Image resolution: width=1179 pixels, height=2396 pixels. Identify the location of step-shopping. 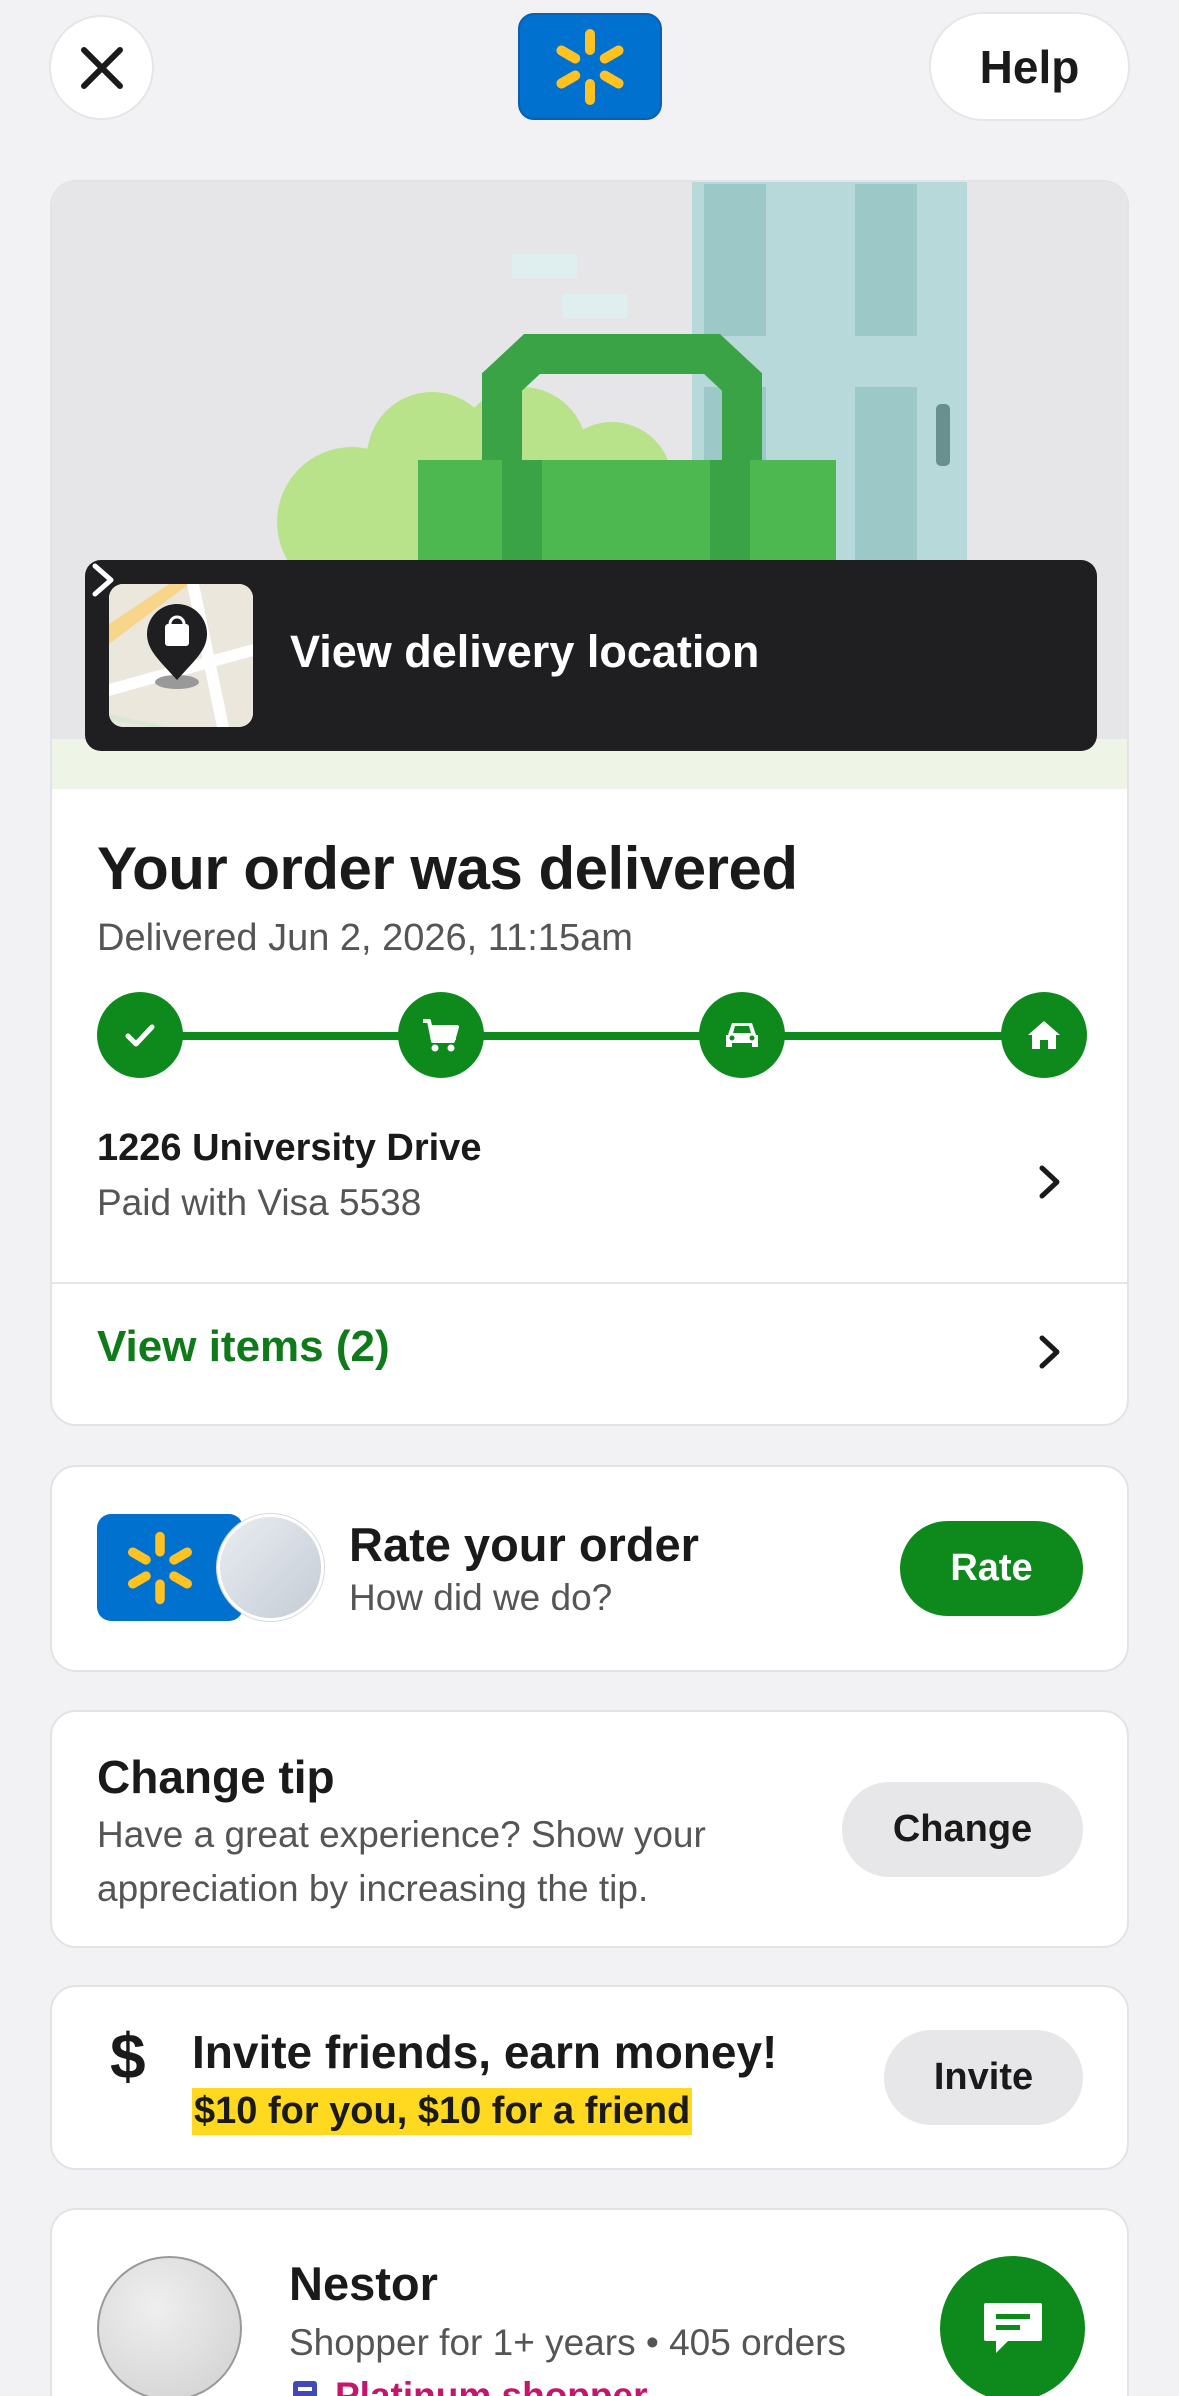
(441, 1035).